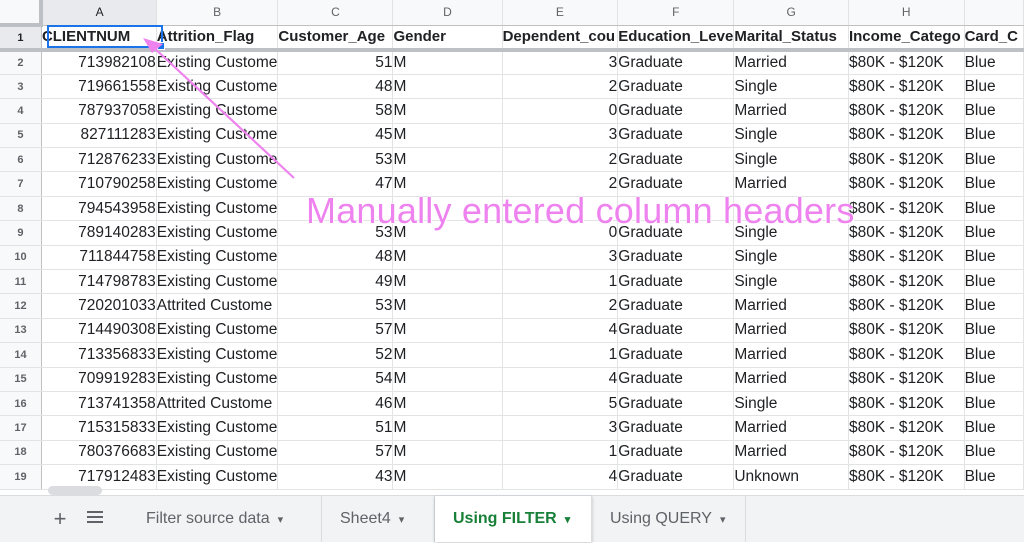  I want to click on row-header: 1, so click(21, 38).